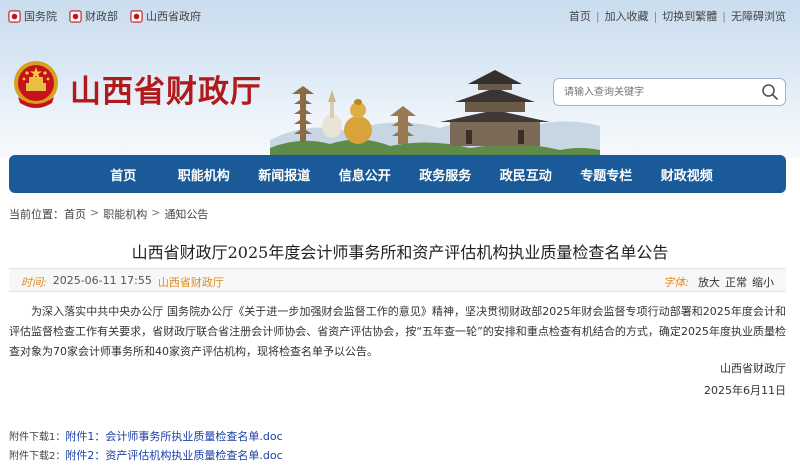 The image size is (800, 468). What do you see at coordinates (36, 214) in the screenshot?
I see `breadcrumb-label: 当前位置：` at bounding box center [36, 214].